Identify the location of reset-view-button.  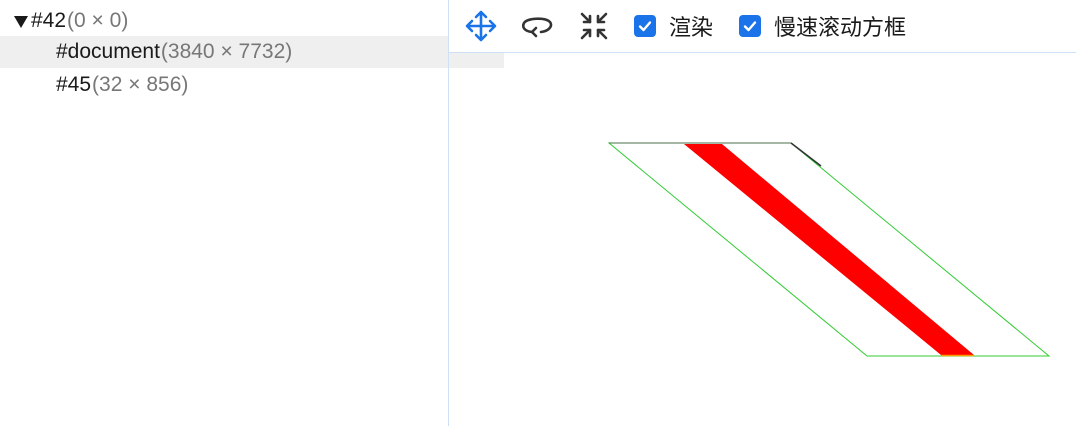
(594, 26).